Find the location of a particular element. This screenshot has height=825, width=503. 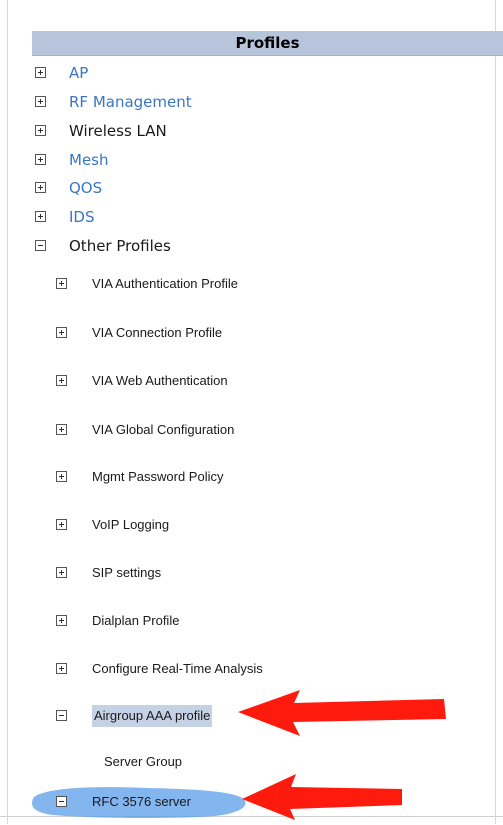

tree-item-label: SIP settings is located at coordinates (126, 573).